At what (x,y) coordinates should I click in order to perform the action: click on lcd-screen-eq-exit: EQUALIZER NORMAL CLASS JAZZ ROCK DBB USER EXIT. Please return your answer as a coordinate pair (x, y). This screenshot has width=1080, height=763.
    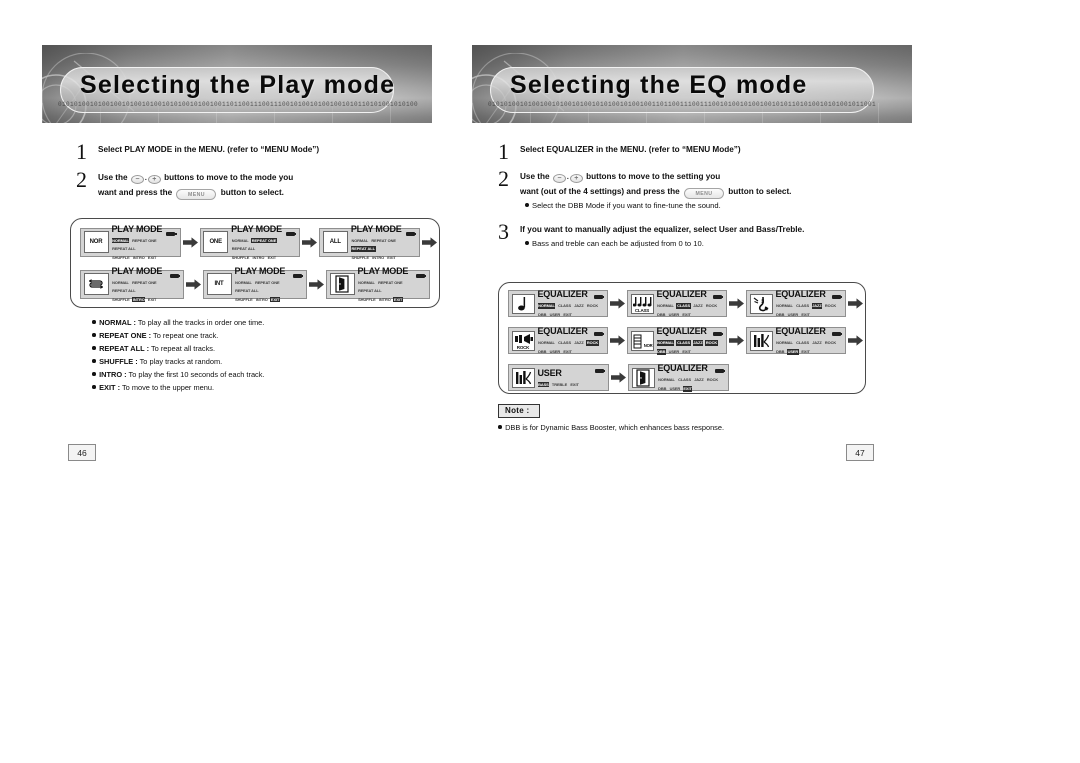
    Looking at the image, I should click on (678, 377).